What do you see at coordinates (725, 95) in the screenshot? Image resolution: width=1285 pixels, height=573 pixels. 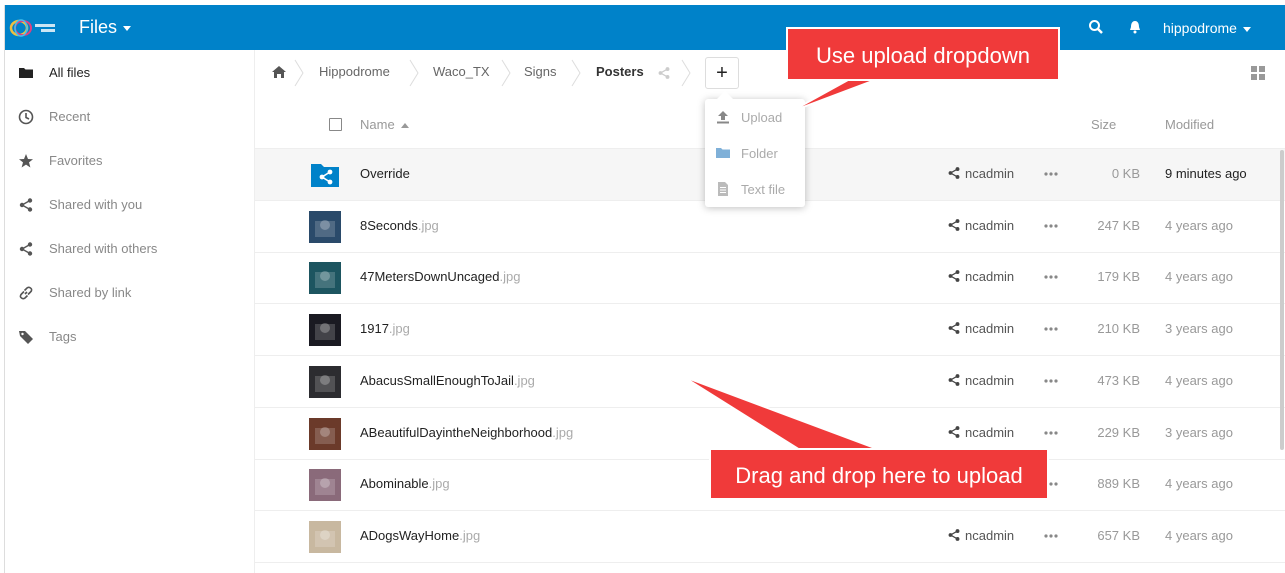 I see `menu-arrow` at bounding box center [725, 95].